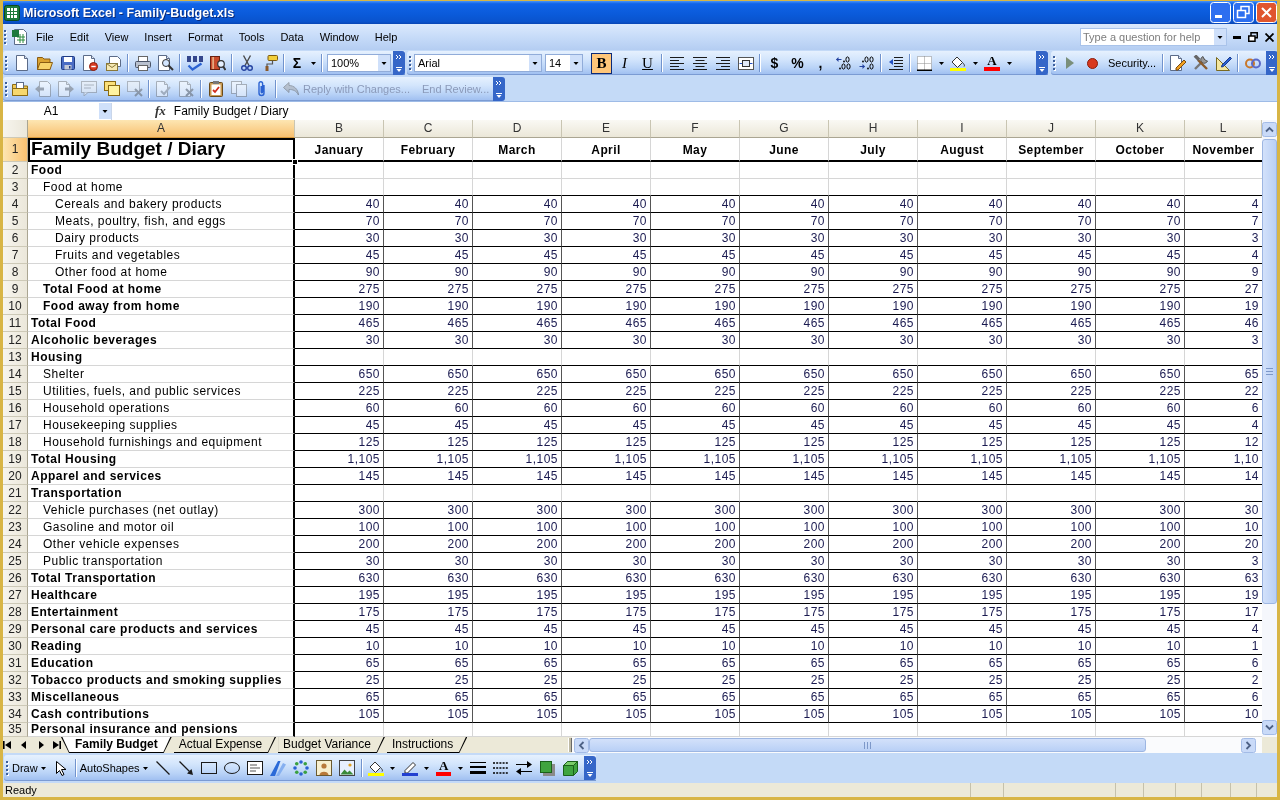 Image resolution: width=1280 pixels, height=800 pixels. What do you see at coordinates (784, 129) in the screenshot?
I see `column-header: G` at bounding box center [784, 129].